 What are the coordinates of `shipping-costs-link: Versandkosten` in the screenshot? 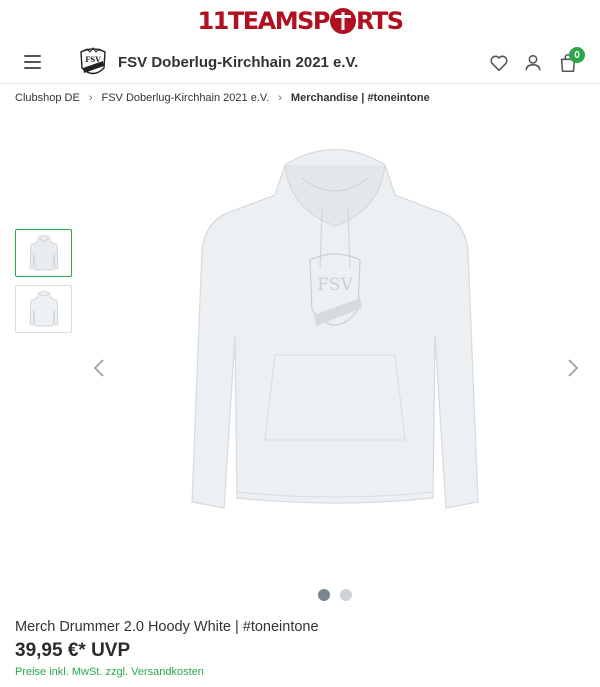 It's located at (167, 672).